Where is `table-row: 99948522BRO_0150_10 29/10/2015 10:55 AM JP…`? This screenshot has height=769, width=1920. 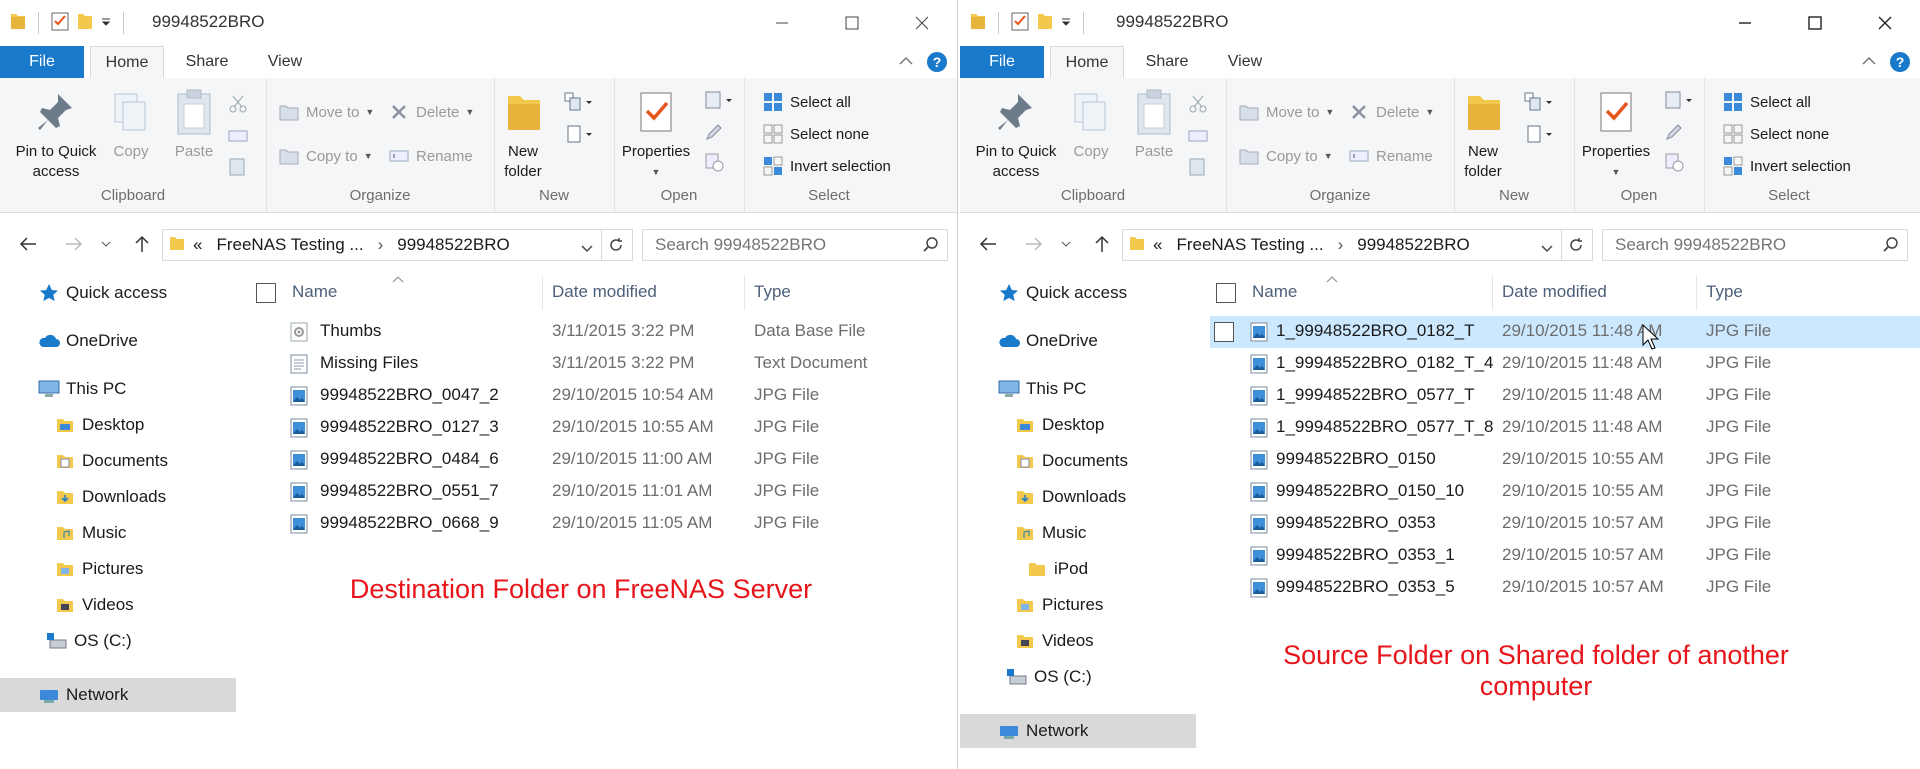
table-row: 99948522BRO_0150_10 29/10/2015 10:55 AM JP… is located at coordinates (1565, 492).